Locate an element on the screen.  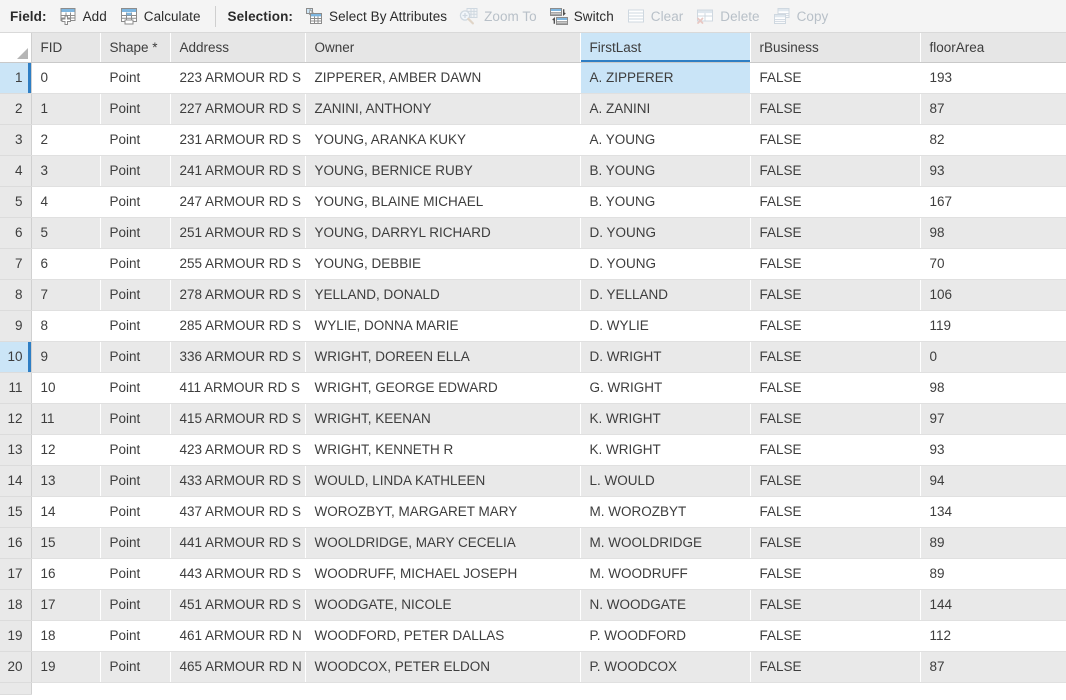
table-row-partial is located at coordinates (533, 688).